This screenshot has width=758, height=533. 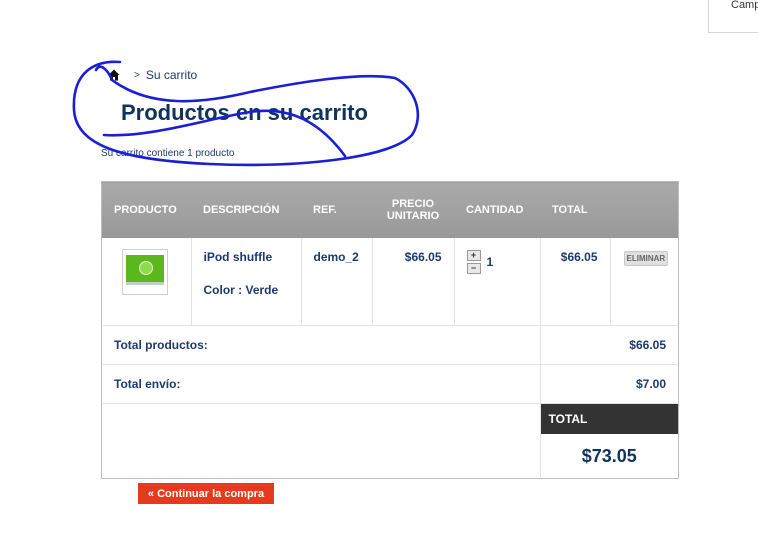 What do you see at coordinates (168, 153) in the screenshot?
I see `cart-count-text: Su carrito contiene 1 producto` at bounding box center [168, 153].